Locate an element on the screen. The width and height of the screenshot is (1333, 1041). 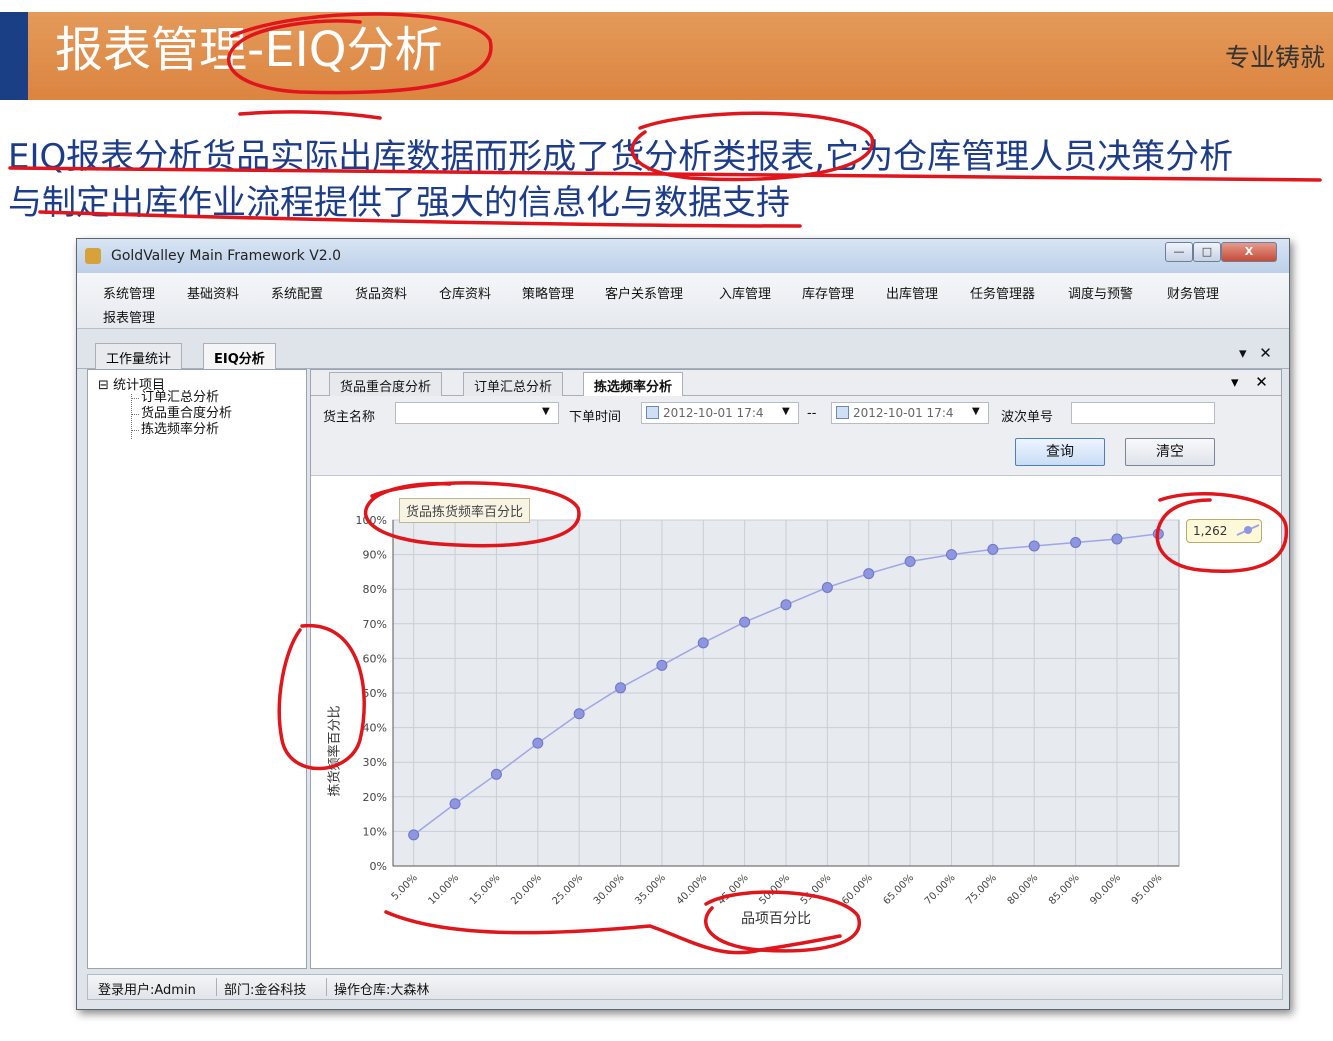
status-user: 登录用户:Admin is located at coordinates (147, 990).